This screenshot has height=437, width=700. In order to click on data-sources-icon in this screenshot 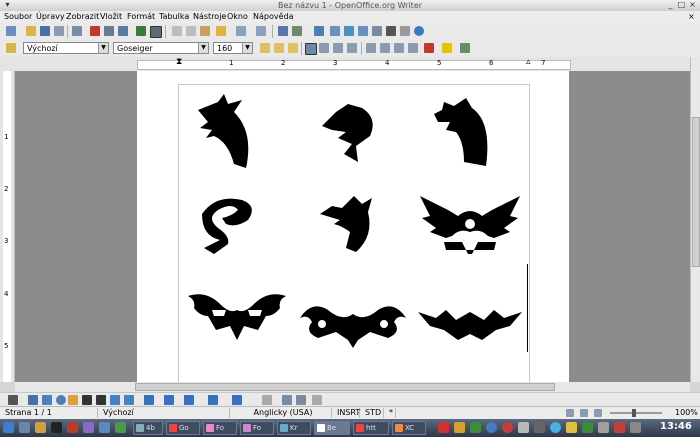, I will do `click(377, 31)`.